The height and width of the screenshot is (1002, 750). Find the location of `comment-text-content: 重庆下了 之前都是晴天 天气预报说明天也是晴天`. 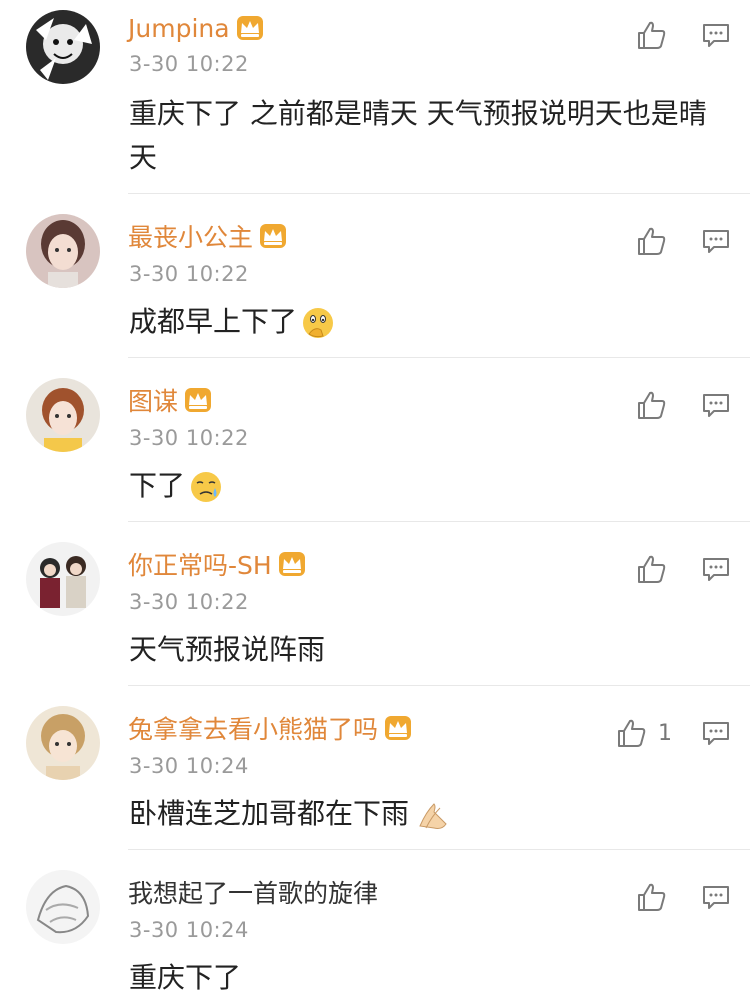

comment-text-content: 重庆下了 之前都是晴天 天气预报说明天也是晴天 is located at coordinates (418, 135).